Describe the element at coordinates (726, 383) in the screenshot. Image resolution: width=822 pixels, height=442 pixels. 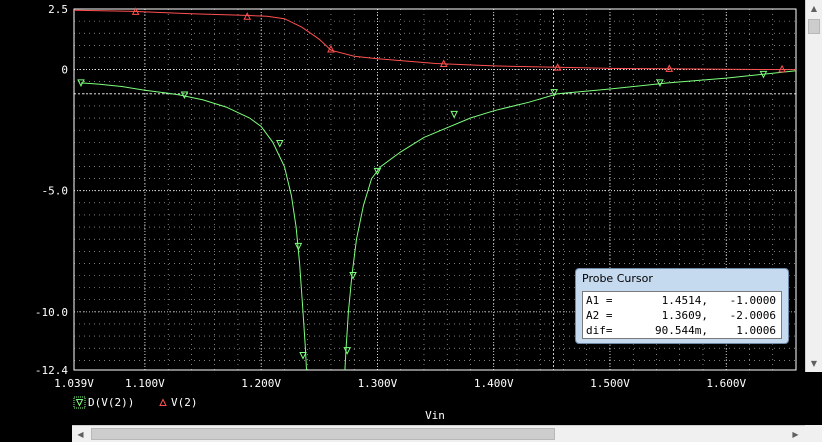
I see `x-tick-label: 1.600V` at that location.